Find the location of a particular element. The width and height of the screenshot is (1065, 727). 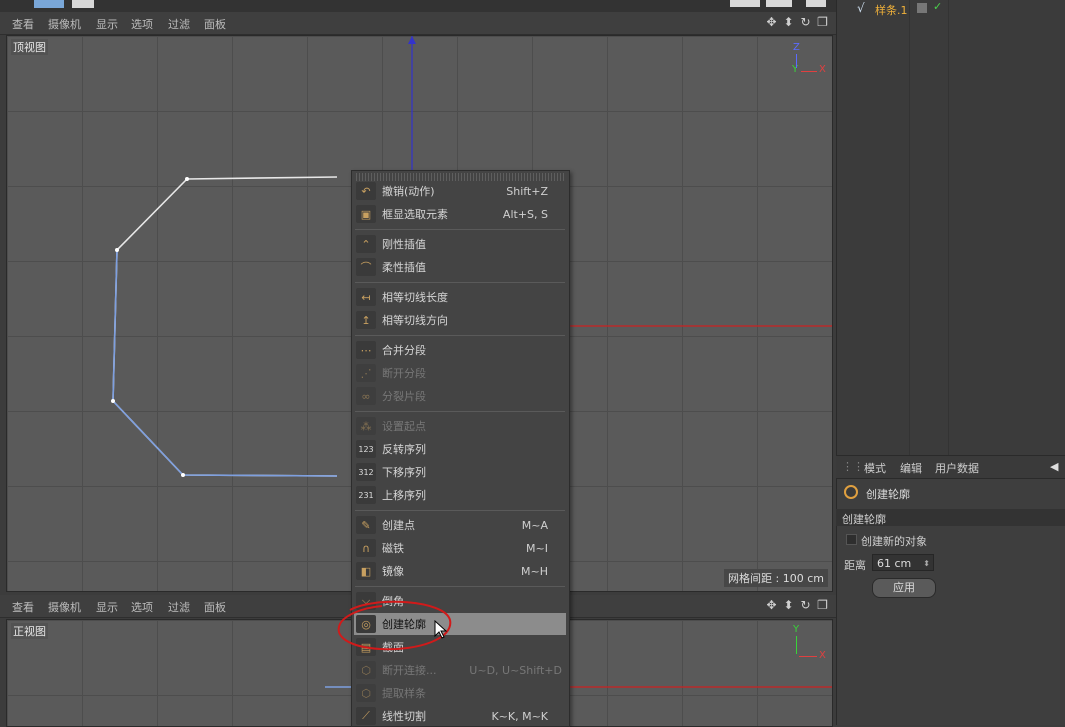

distance-label: 距离 is located at coordinates (855, 565).